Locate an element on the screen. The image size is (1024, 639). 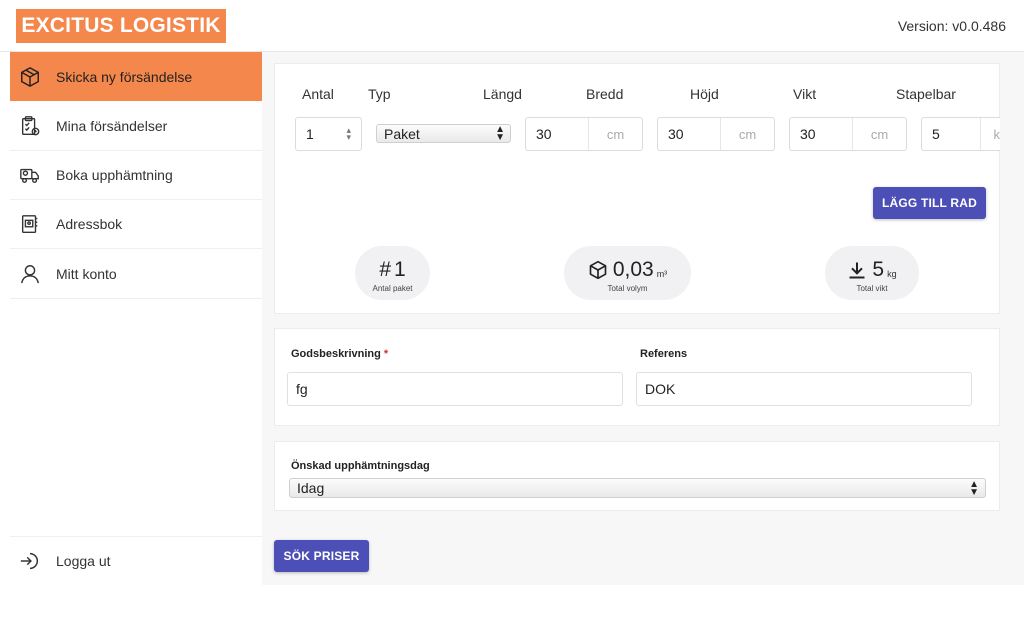
pickup-date-value: Idag is located at coordinates (311, 488).